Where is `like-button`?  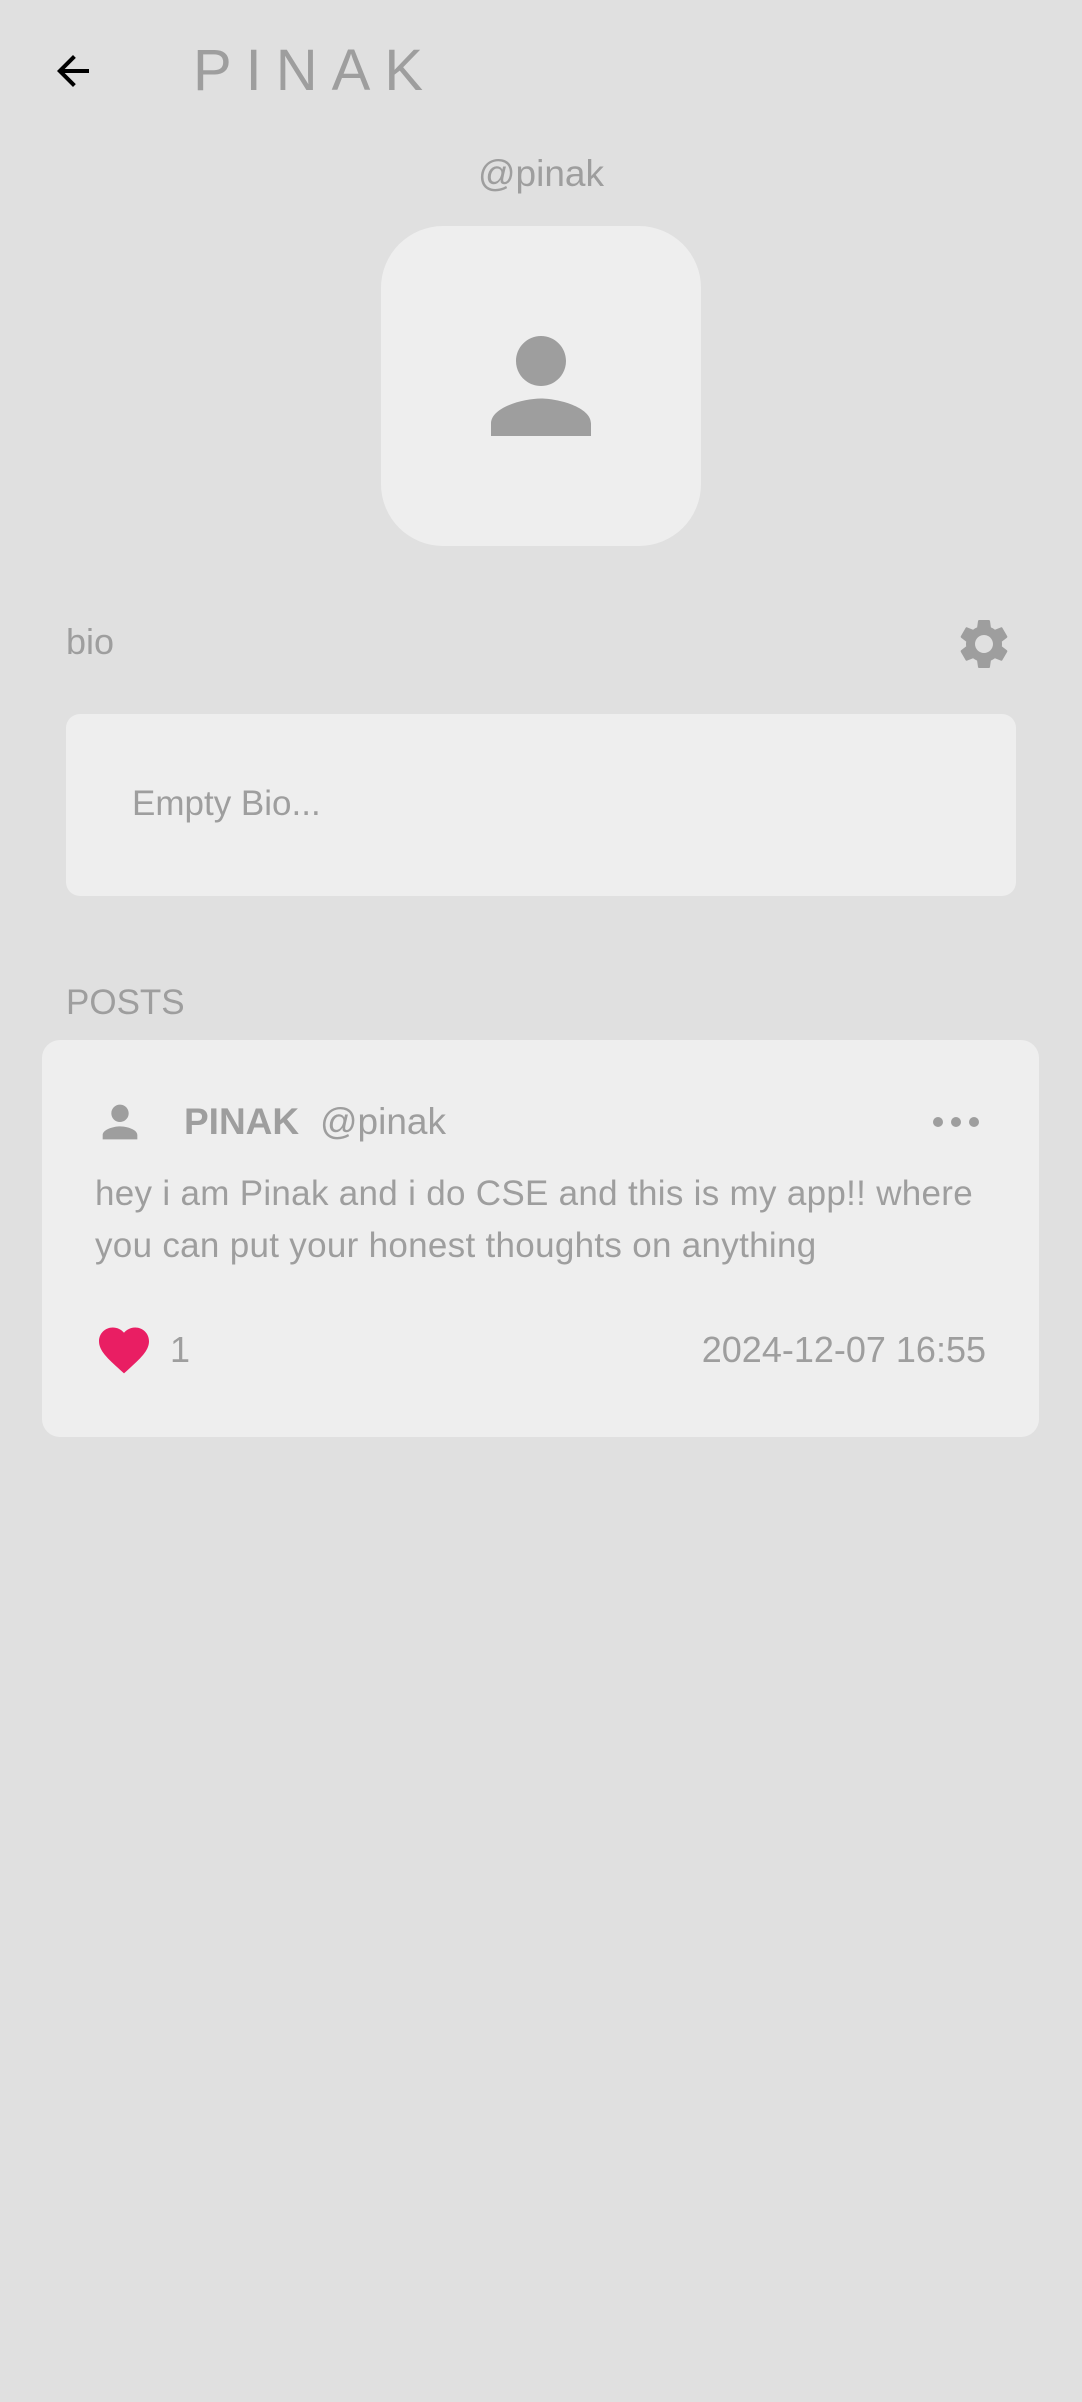 like-button is located at coordinates (124, 1350).